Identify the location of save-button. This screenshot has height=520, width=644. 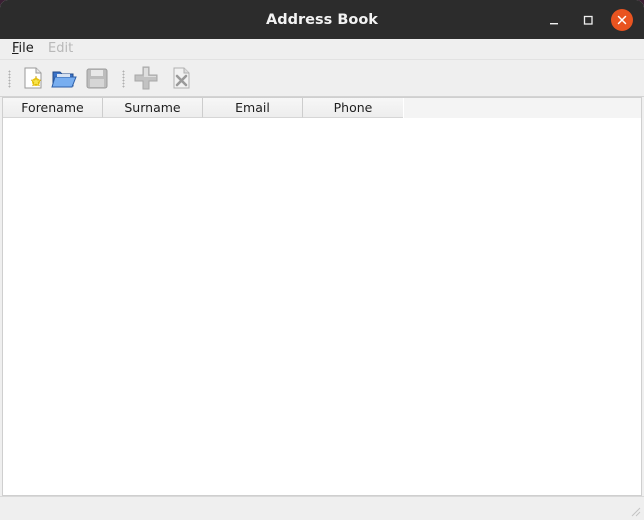
(97, 78).